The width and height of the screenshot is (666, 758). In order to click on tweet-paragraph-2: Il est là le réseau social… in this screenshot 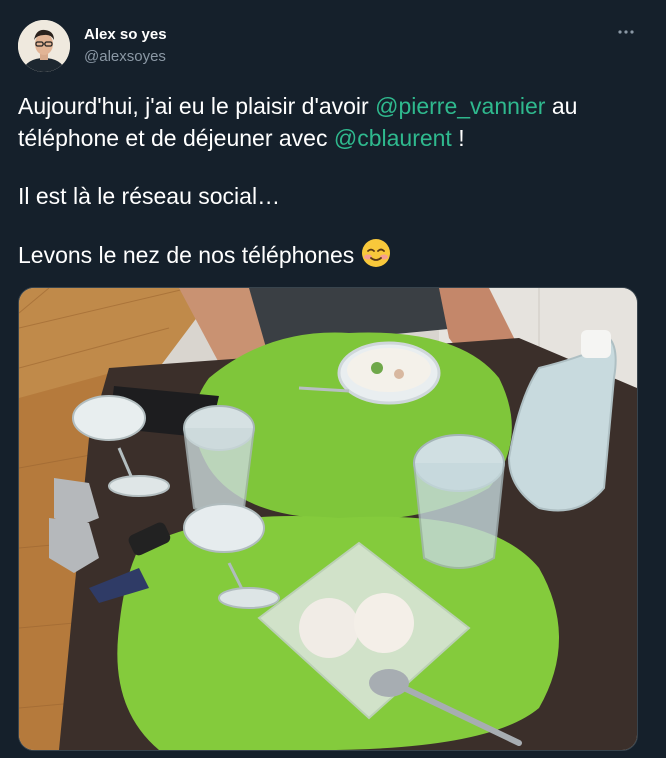, I will do `click(333, 196)`.